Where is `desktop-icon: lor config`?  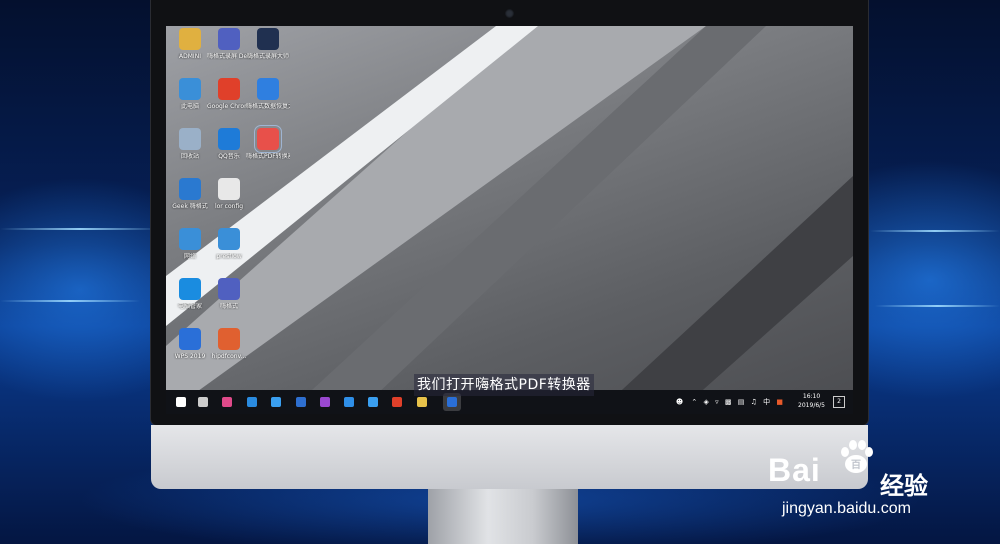
desktop-icon: lor config is located at coordinates (229, 194).